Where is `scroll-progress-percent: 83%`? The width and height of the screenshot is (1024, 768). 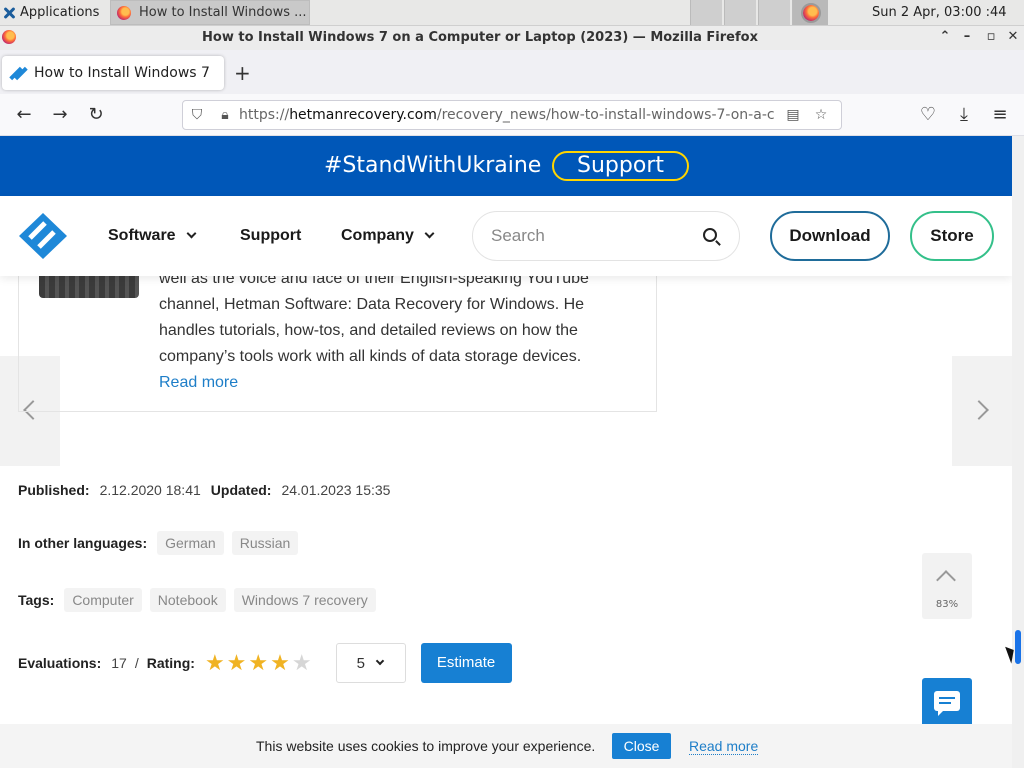 scroll-progress-percent: 83% is located at coordinates (947, 604).